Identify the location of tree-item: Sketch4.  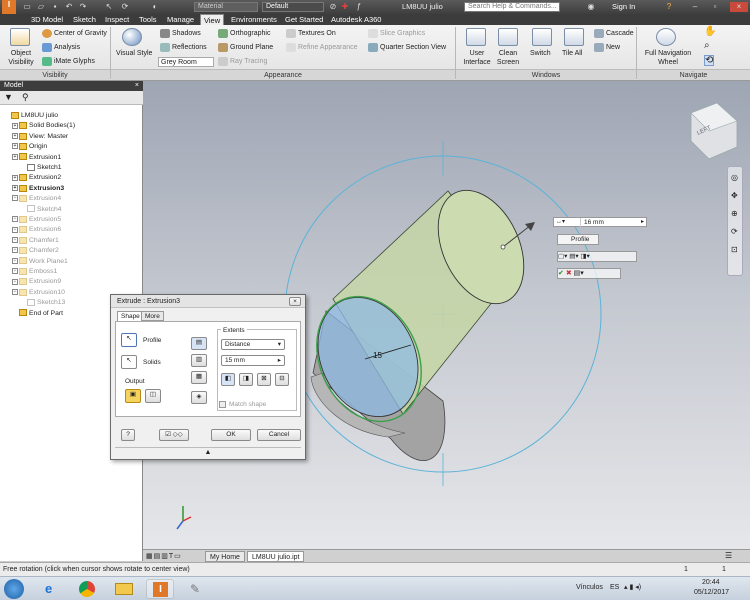
(41, 210).